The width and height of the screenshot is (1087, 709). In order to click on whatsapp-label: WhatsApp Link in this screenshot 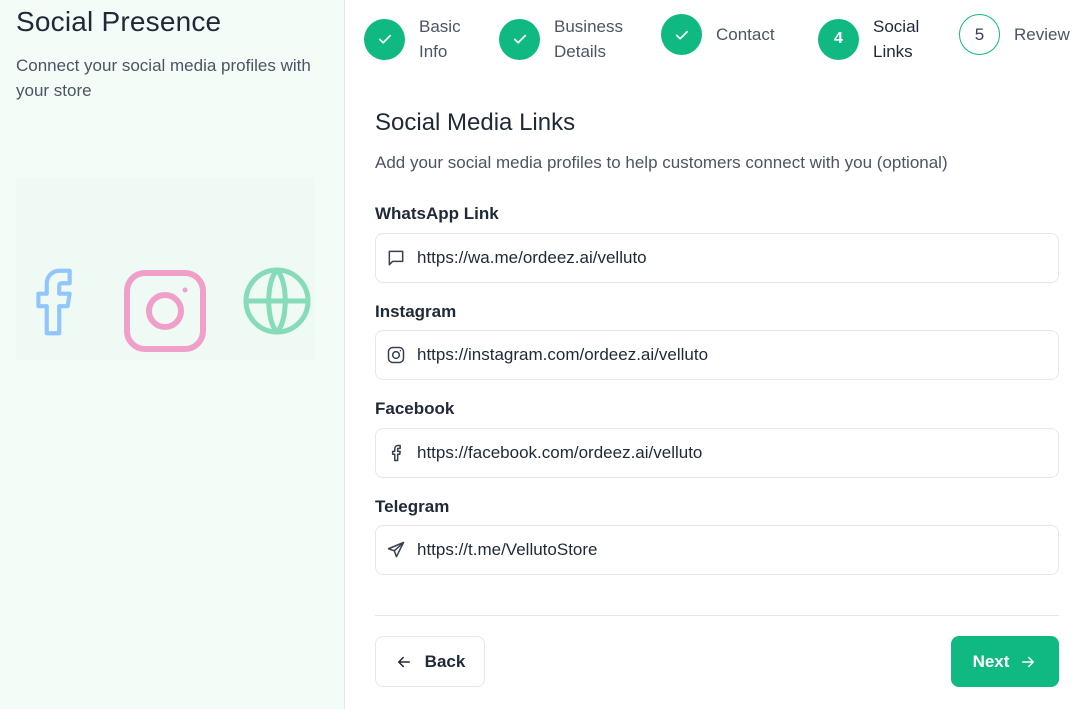, I will do `click(437, 213)`.